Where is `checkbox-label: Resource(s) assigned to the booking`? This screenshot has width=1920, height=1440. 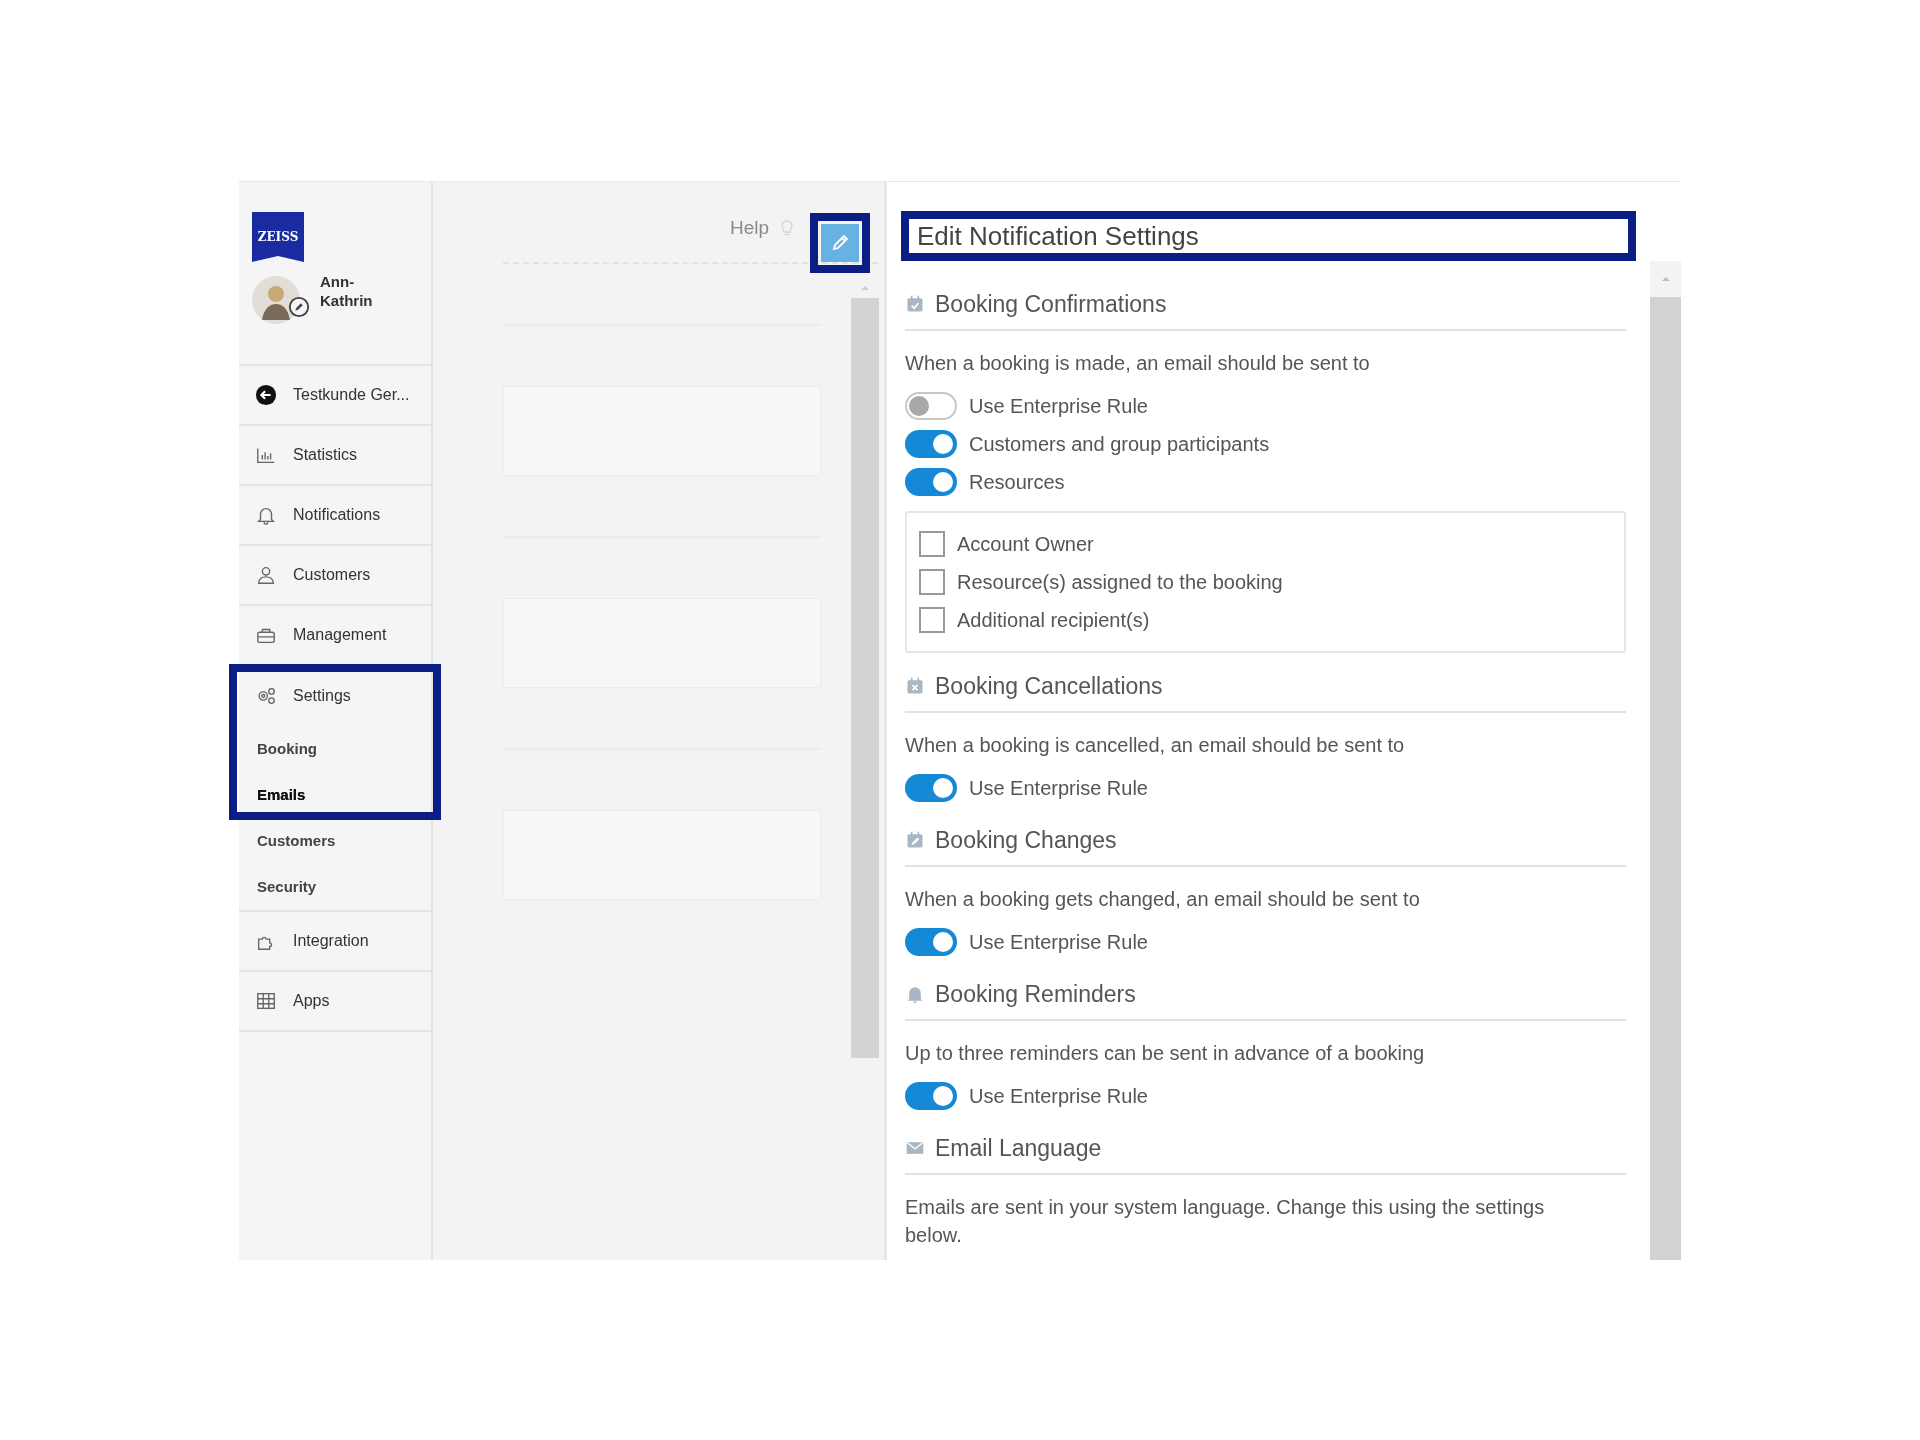
checkbox-label: Resource(s) assigned to the booking is located at coordinates (1120, 582).